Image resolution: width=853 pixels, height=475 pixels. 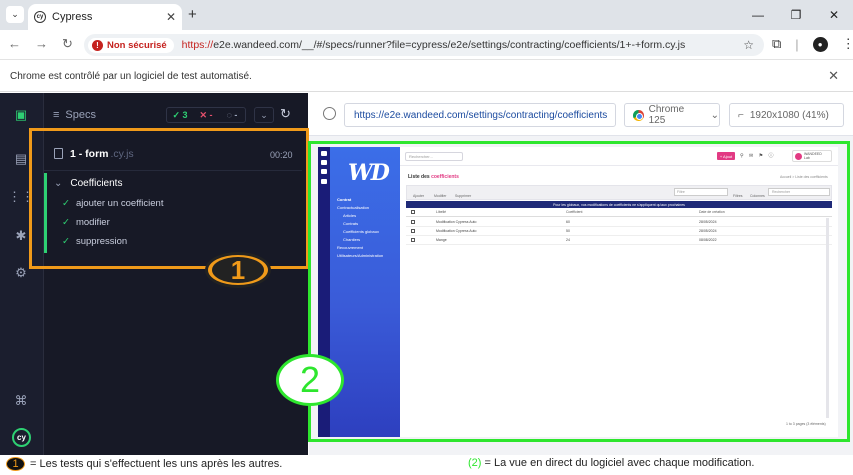 I want to click on specs-menu-icon: ≡, so click(x=56, y=115).